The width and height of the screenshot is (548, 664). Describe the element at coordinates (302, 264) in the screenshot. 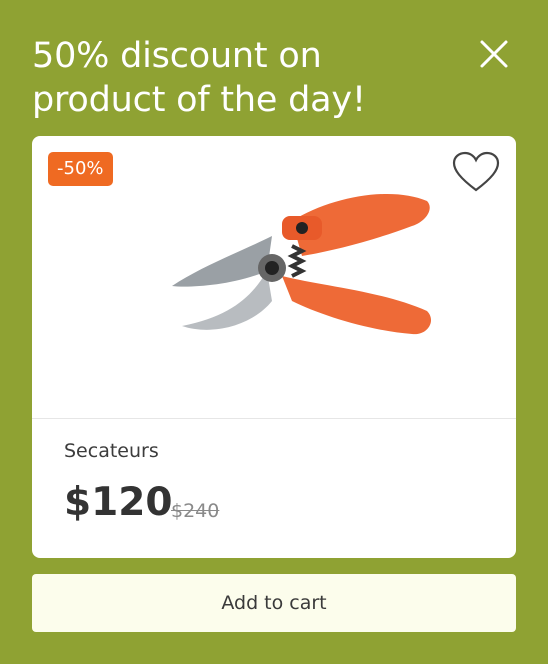

I see `secateurs-image` at that location.